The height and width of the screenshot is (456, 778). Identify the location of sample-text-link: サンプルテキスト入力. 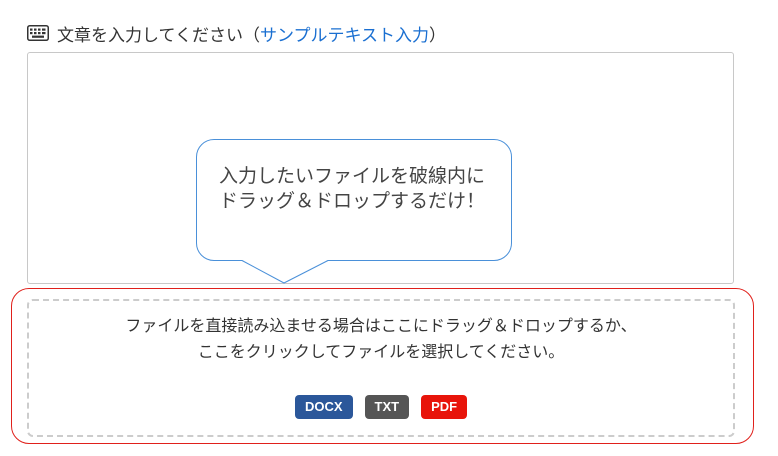
(344, 33).